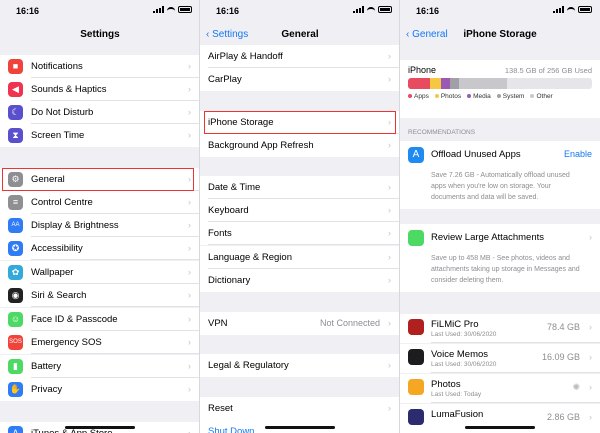 The width and height of the screenshot is (600, 433). I want to click on settings-item: SOS Emergency SOS ›, so click(99, 342).